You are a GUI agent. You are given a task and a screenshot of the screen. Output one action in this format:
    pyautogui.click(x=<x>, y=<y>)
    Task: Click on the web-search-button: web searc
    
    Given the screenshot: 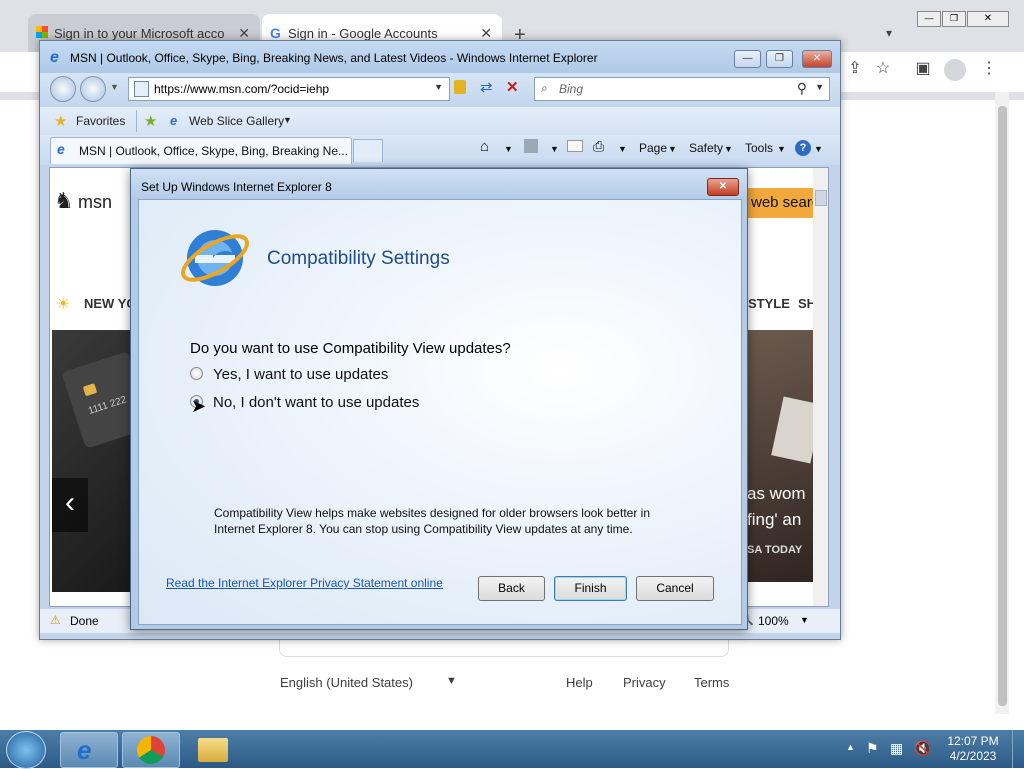 What is the action you would take?
    pyautogui.click(x=783, y=203)
    